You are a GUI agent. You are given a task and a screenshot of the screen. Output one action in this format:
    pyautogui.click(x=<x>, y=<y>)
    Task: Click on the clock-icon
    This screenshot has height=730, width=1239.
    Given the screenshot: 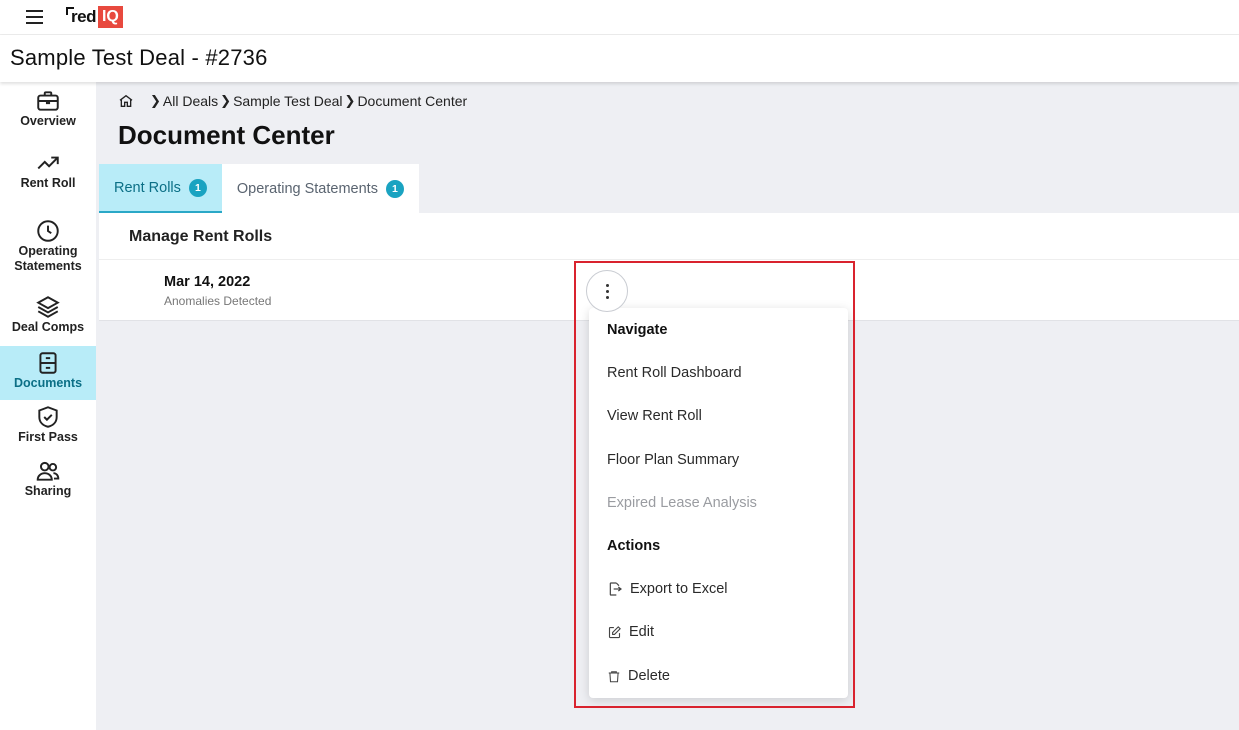 What is the action you would take?
    pyautogui.click(x=48, y=231)
    